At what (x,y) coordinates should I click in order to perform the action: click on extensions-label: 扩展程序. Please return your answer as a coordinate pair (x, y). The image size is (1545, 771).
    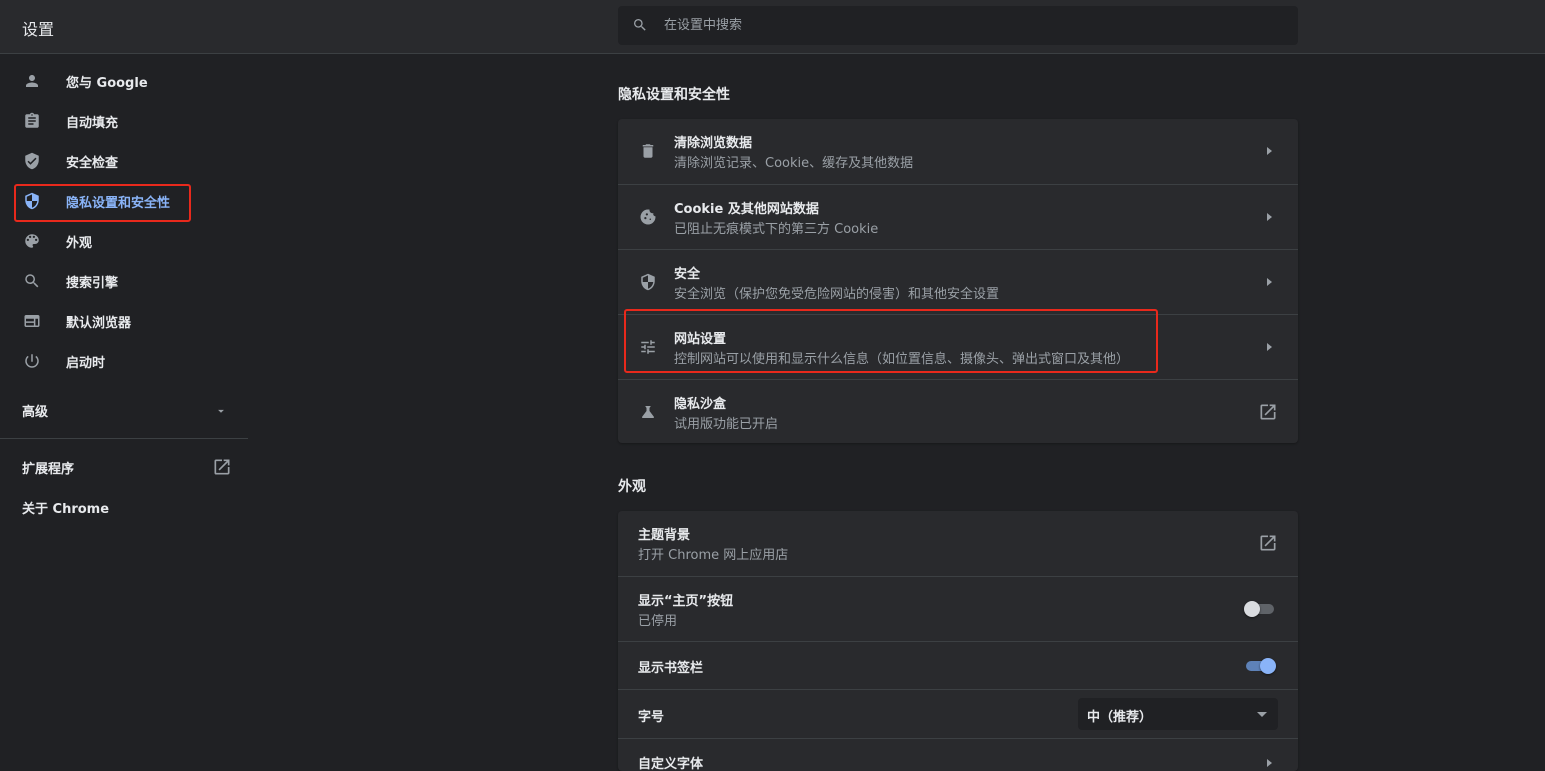
    Looking at the image, I should click on (48, 469).